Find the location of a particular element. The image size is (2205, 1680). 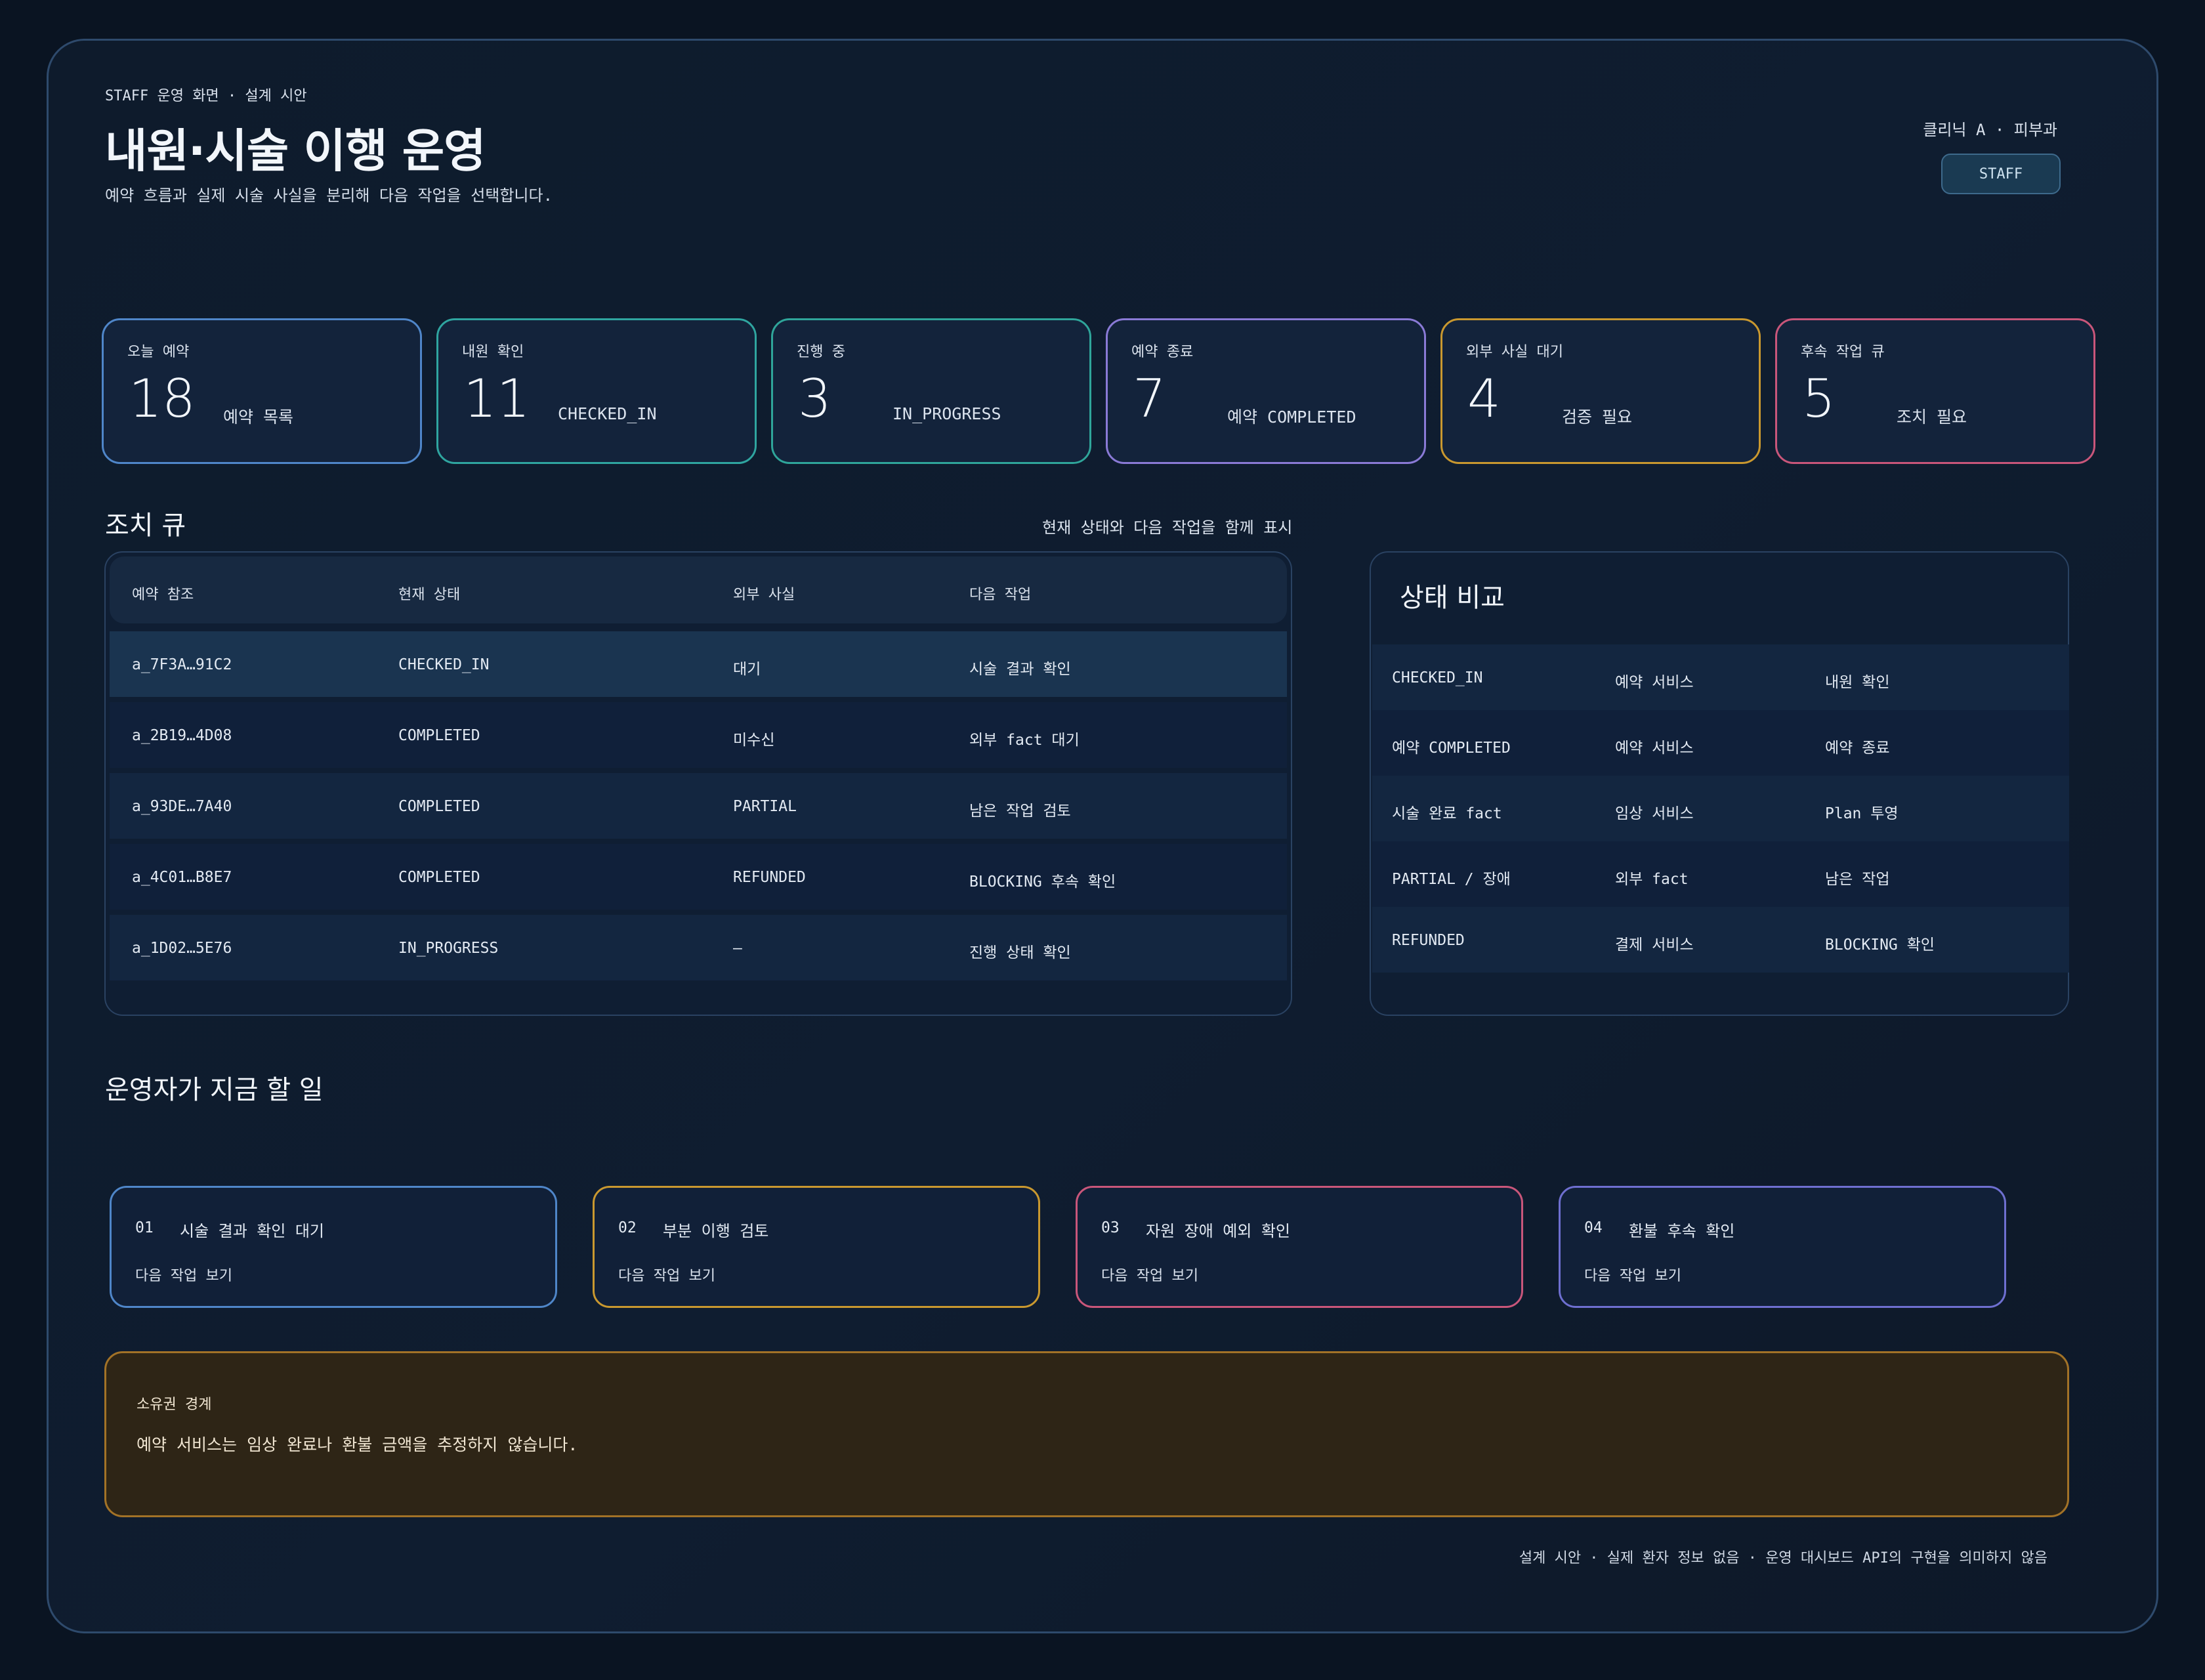

task-label: 시술 결과 확인 대기 is located at coordinates (252, 1231).